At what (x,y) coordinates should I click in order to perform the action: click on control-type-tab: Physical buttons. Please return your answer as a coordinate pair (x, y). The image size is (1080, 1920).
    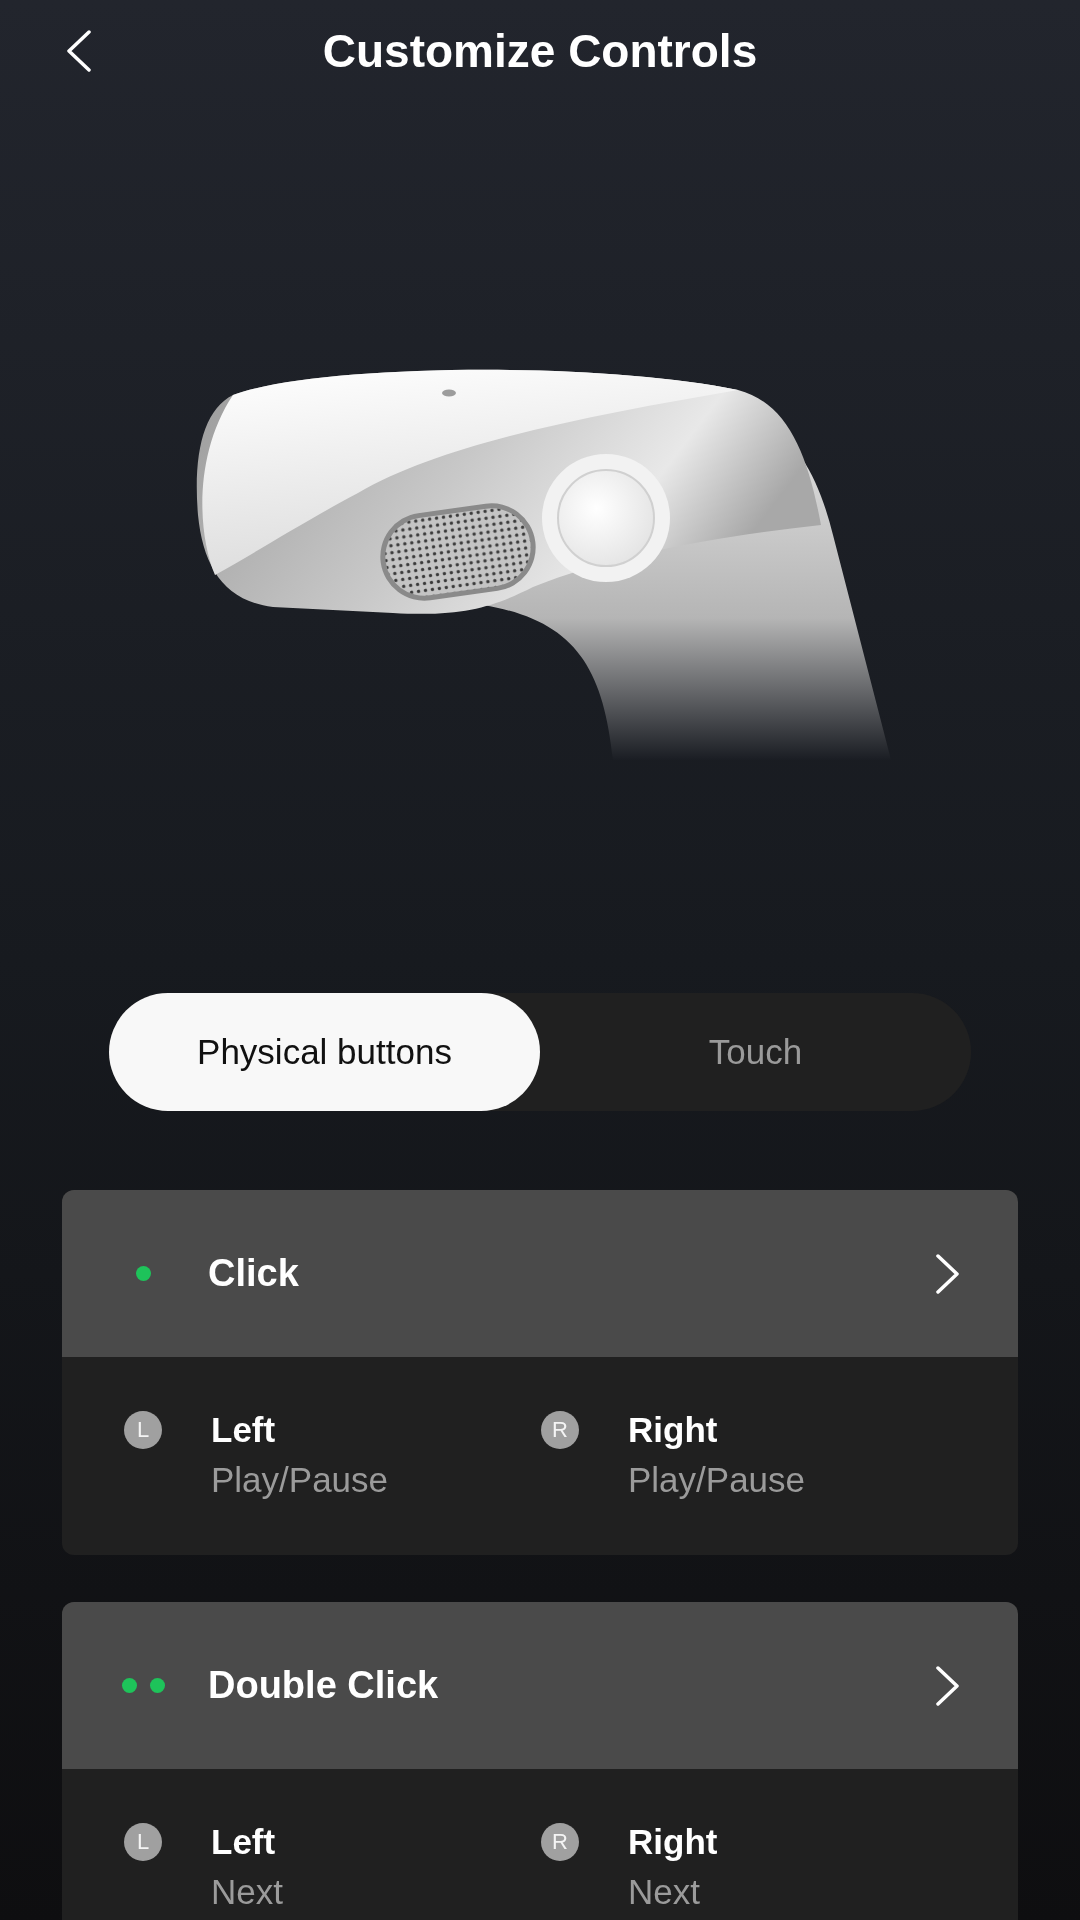
    Looking at the image, I should click on (324, 1052).